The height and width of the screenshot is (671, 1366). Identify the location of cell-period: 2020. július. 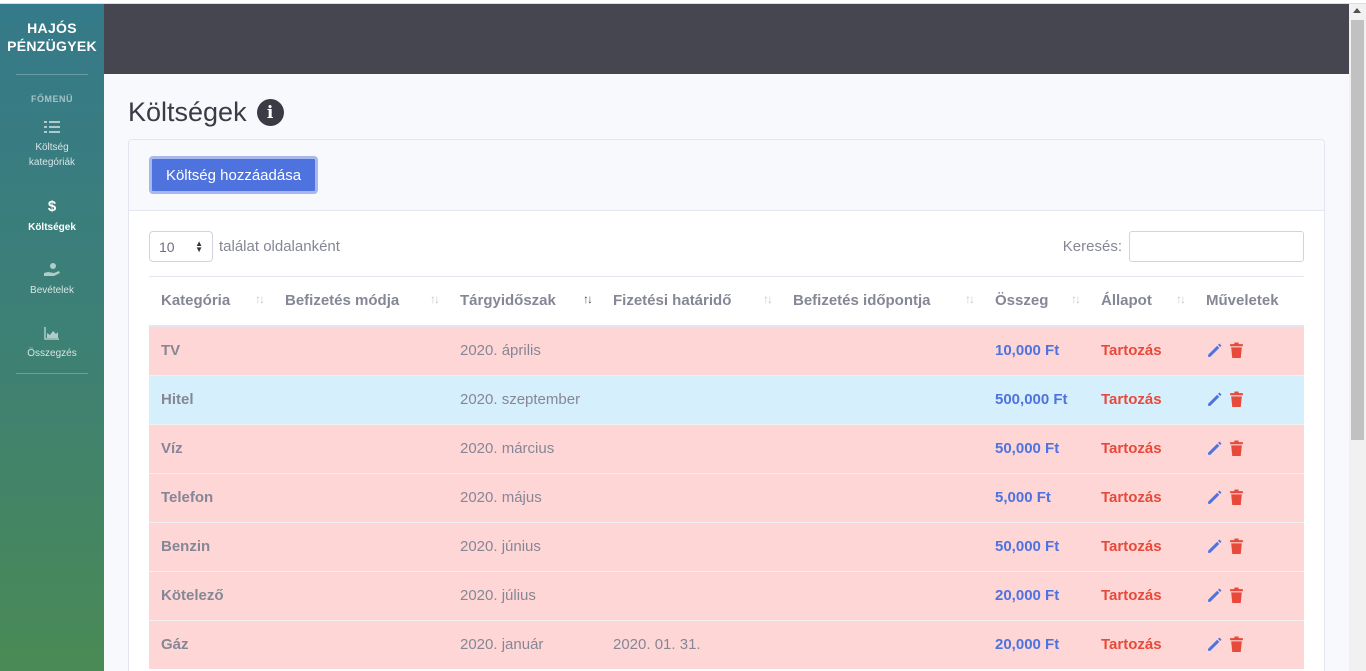
(524, 595).